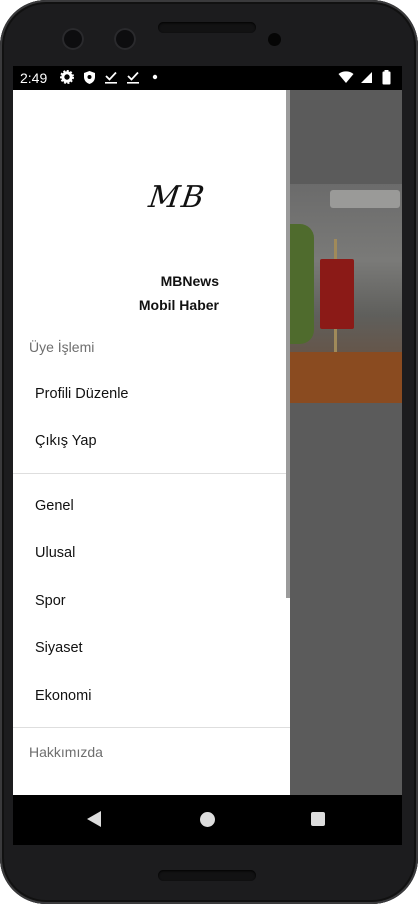 This screenshot has width=418, height=904. I want to click on status-icons-right, so click(366, 77).